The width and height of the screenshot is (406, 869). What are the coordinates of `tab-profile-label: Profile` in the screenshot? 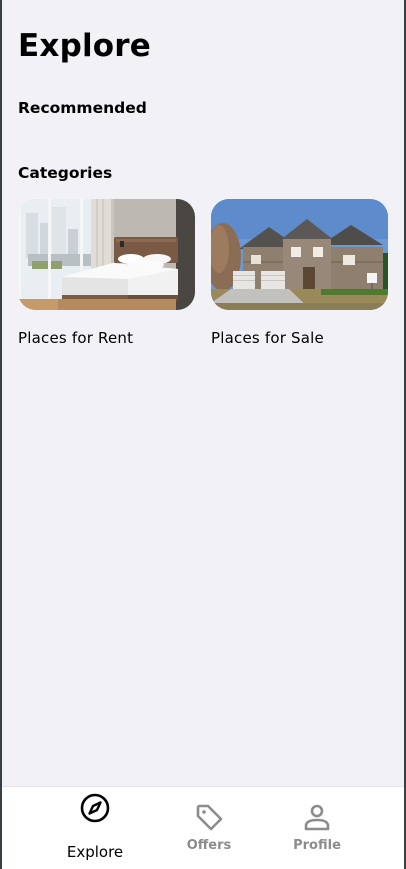 It's located at (317, 845).